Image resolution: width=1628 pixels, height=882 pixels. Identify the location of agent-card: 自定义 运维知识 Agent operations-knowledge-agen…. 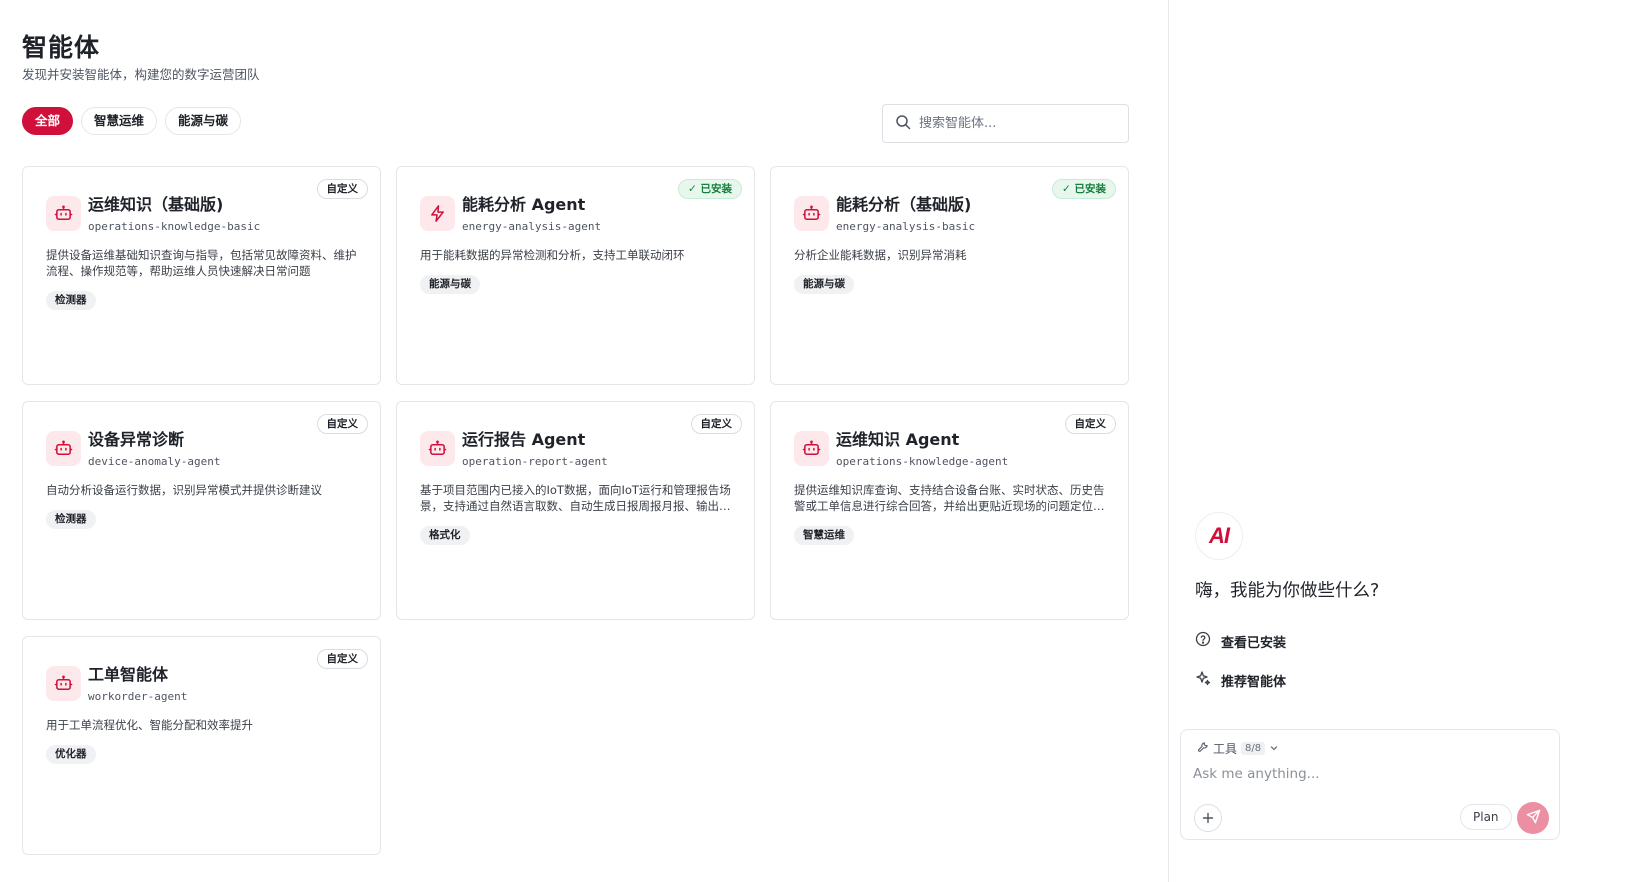
(949, 510).